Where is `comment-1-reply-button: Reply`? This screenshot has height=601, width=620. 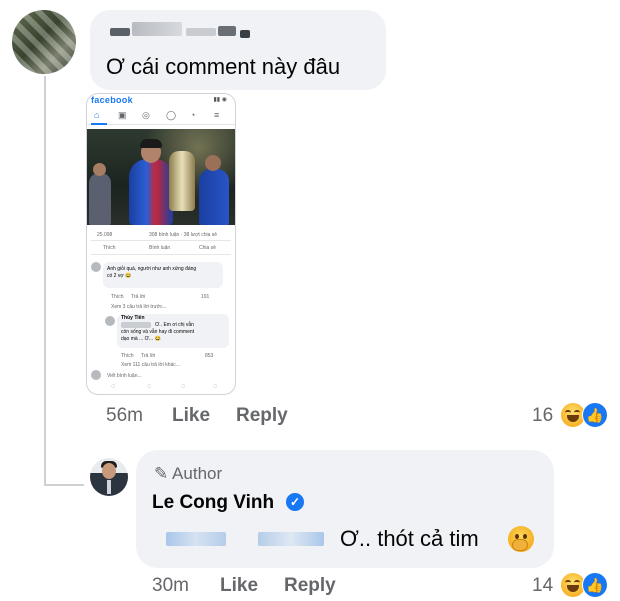
comment-1-reply-button: Reply is located at coordinates (262, 416).